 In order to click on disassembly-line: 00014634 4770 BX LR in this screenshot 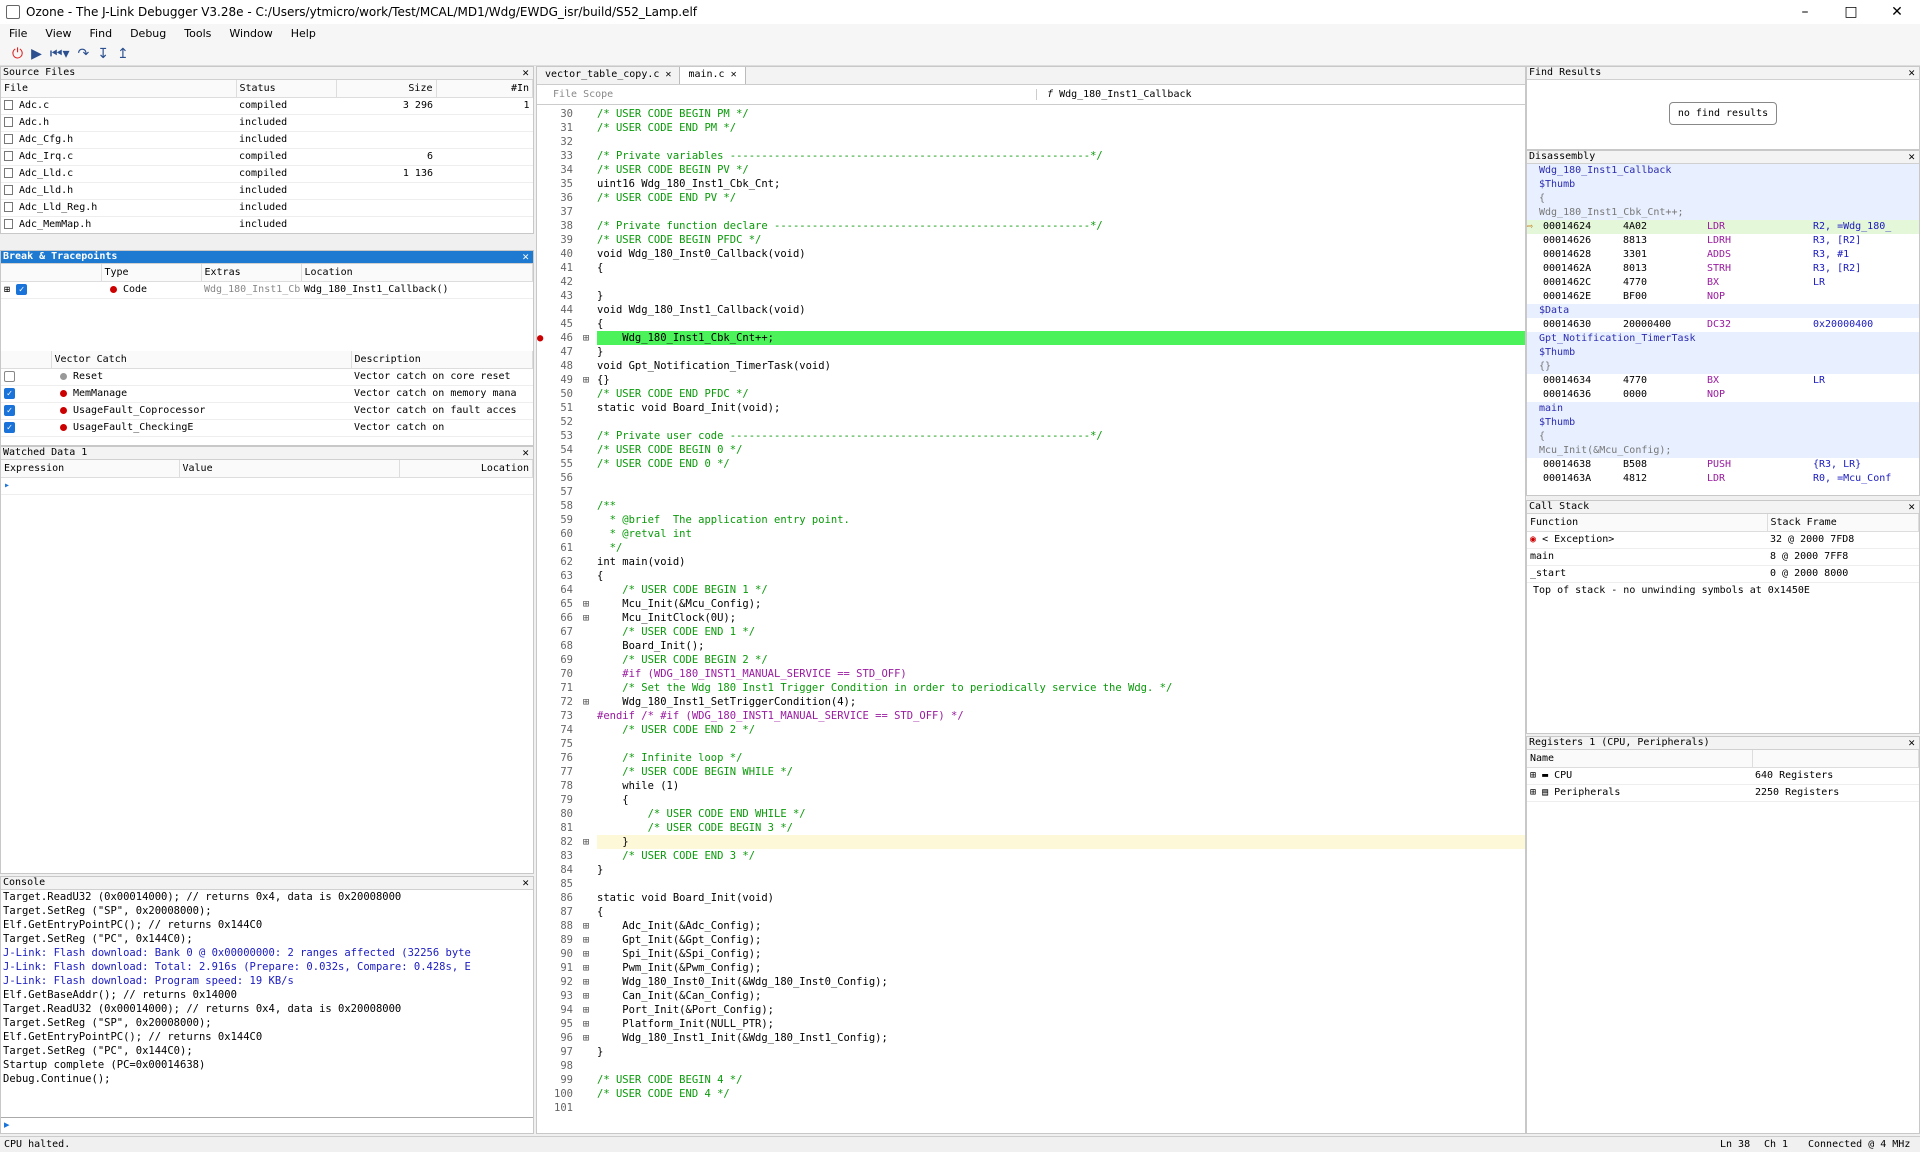, I will do `click(1723, 381)`.